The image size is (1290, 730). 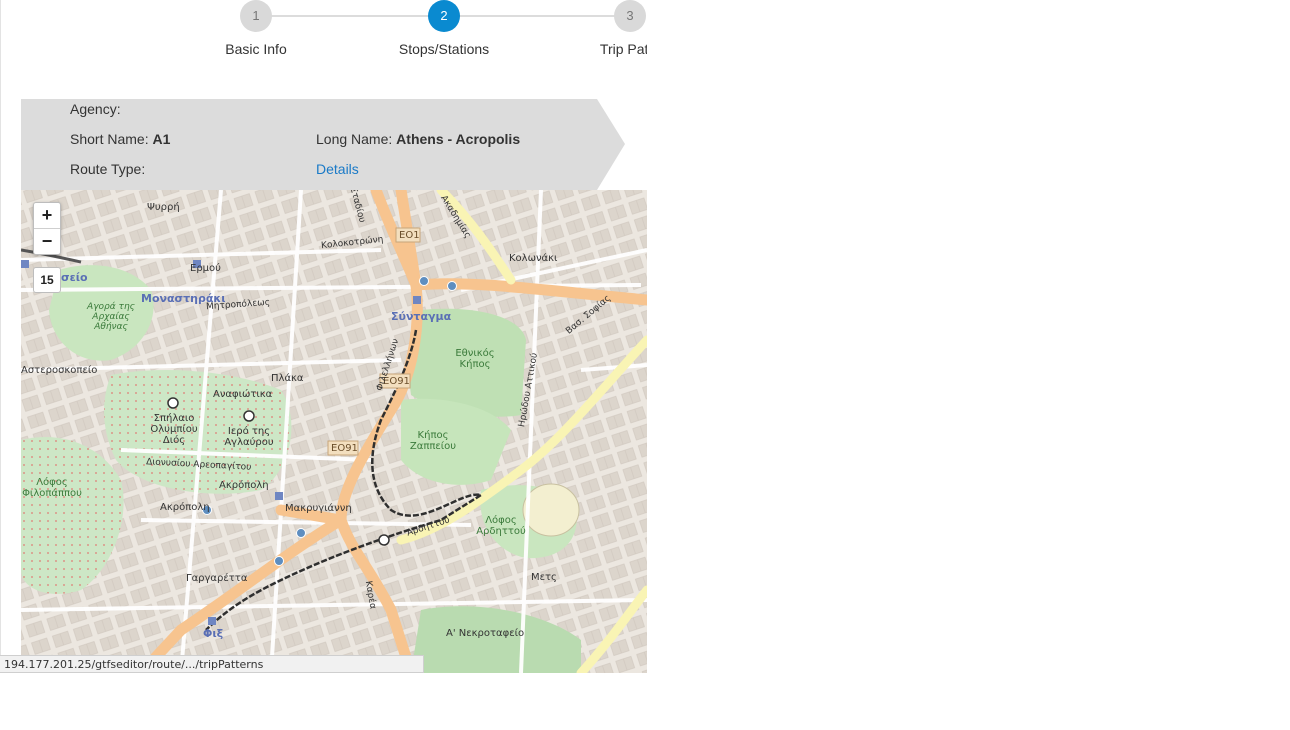 What do you see at coordinates (318, 508) in the screenshot?
I see `map-label-makrygianni: Μακρυγιάννη` at bounding box center [318, 508].